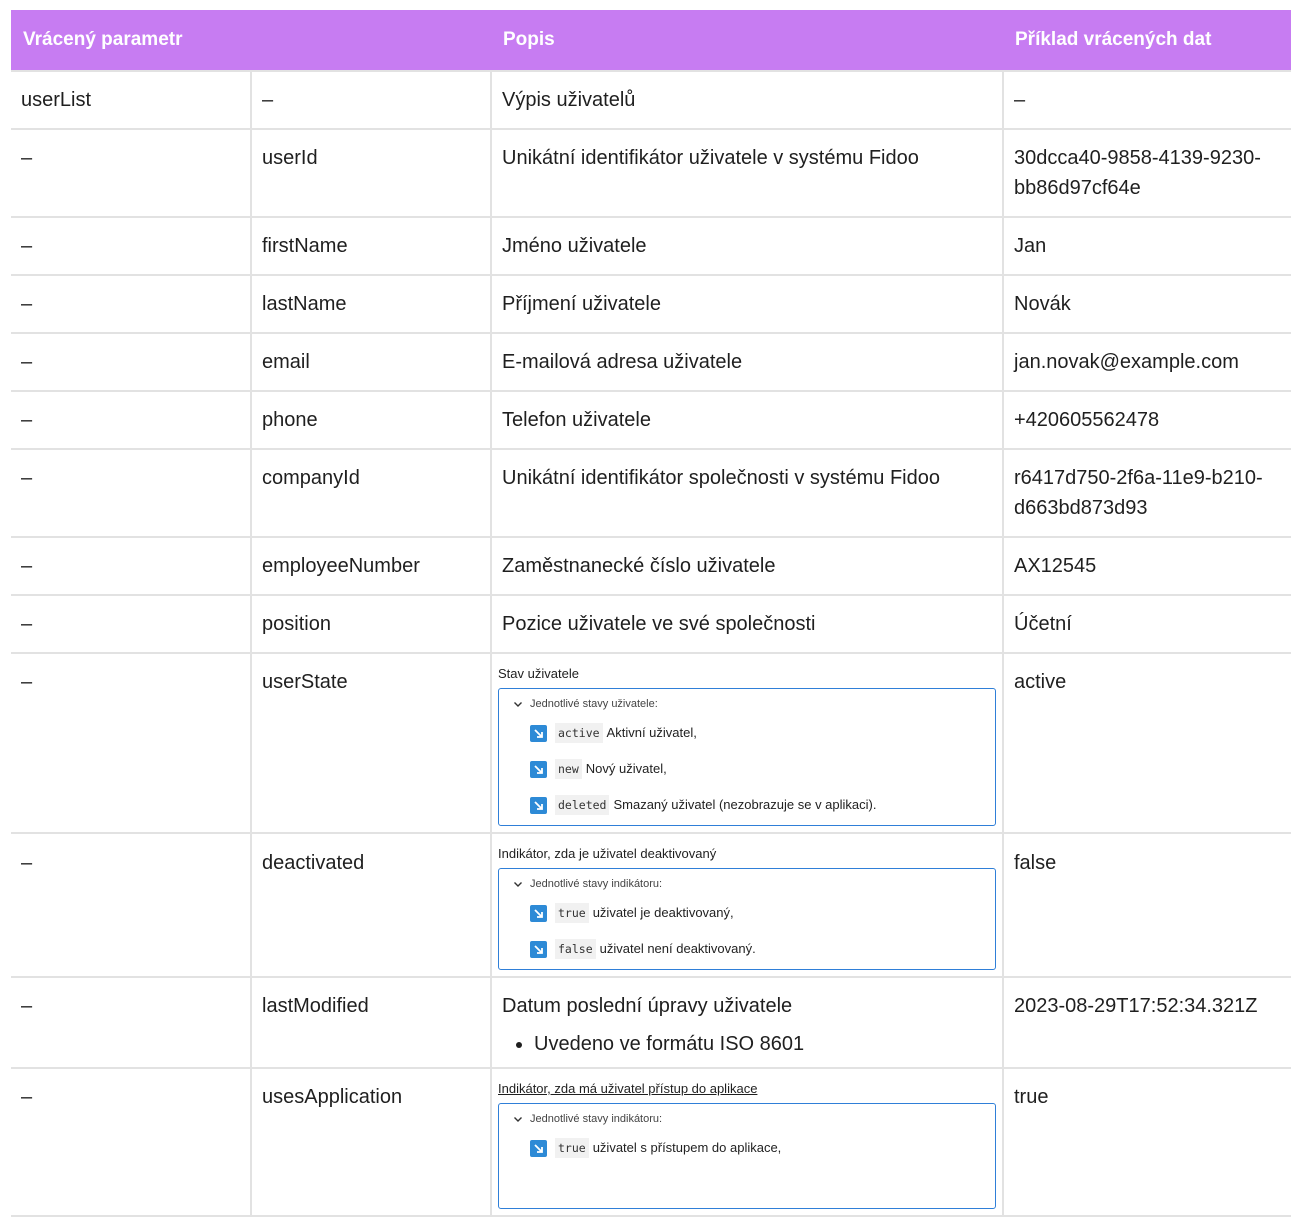  What do you see at coordinates (371, 1142) in the screenshot?
I see `cell-subparameter: usesApplication` at bounding box center [371, 1142].